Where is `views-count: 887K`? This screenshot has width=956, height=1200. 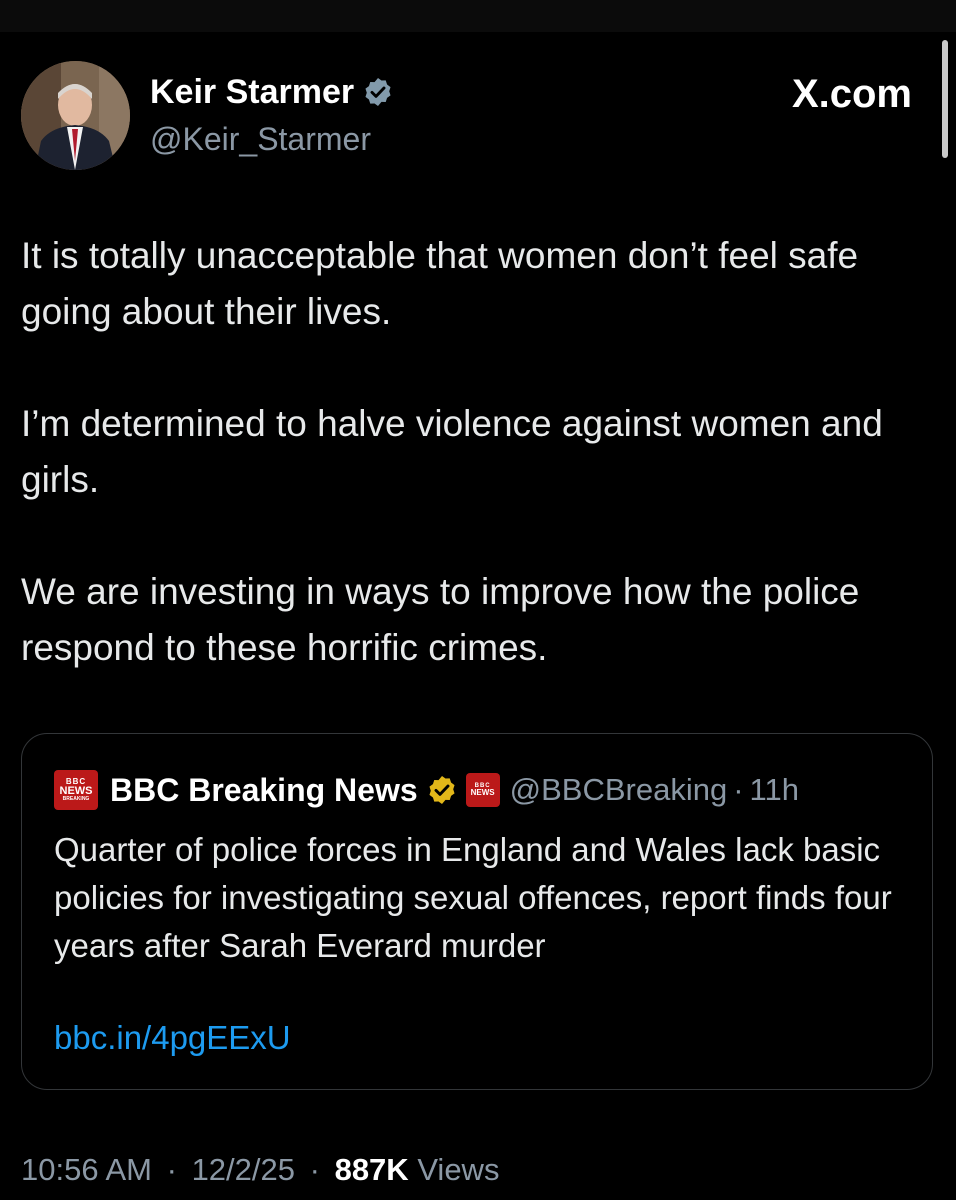 views-count: 887K is located at coordinates (371, 1169).